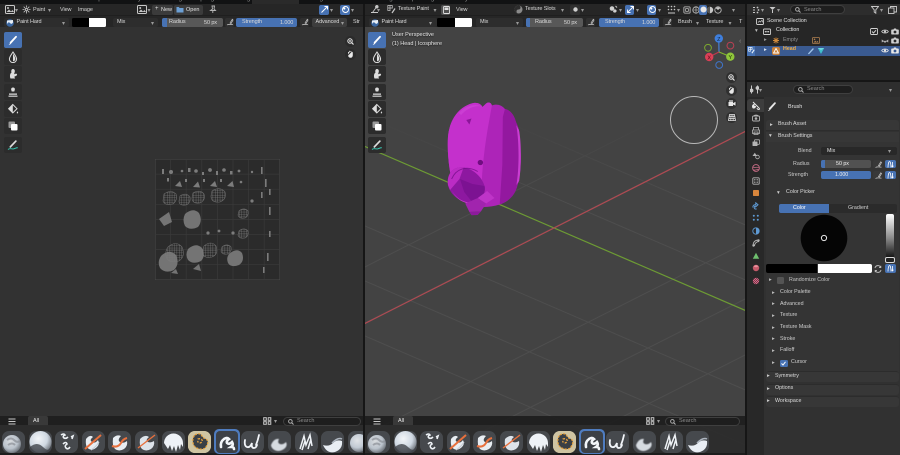 Image resolution: width=900 pixels, height=455 pixels. What do you see at coordinates (730, 58) in the screenshot?
I see `svg-text: Y` at bounding box center [730, 58].